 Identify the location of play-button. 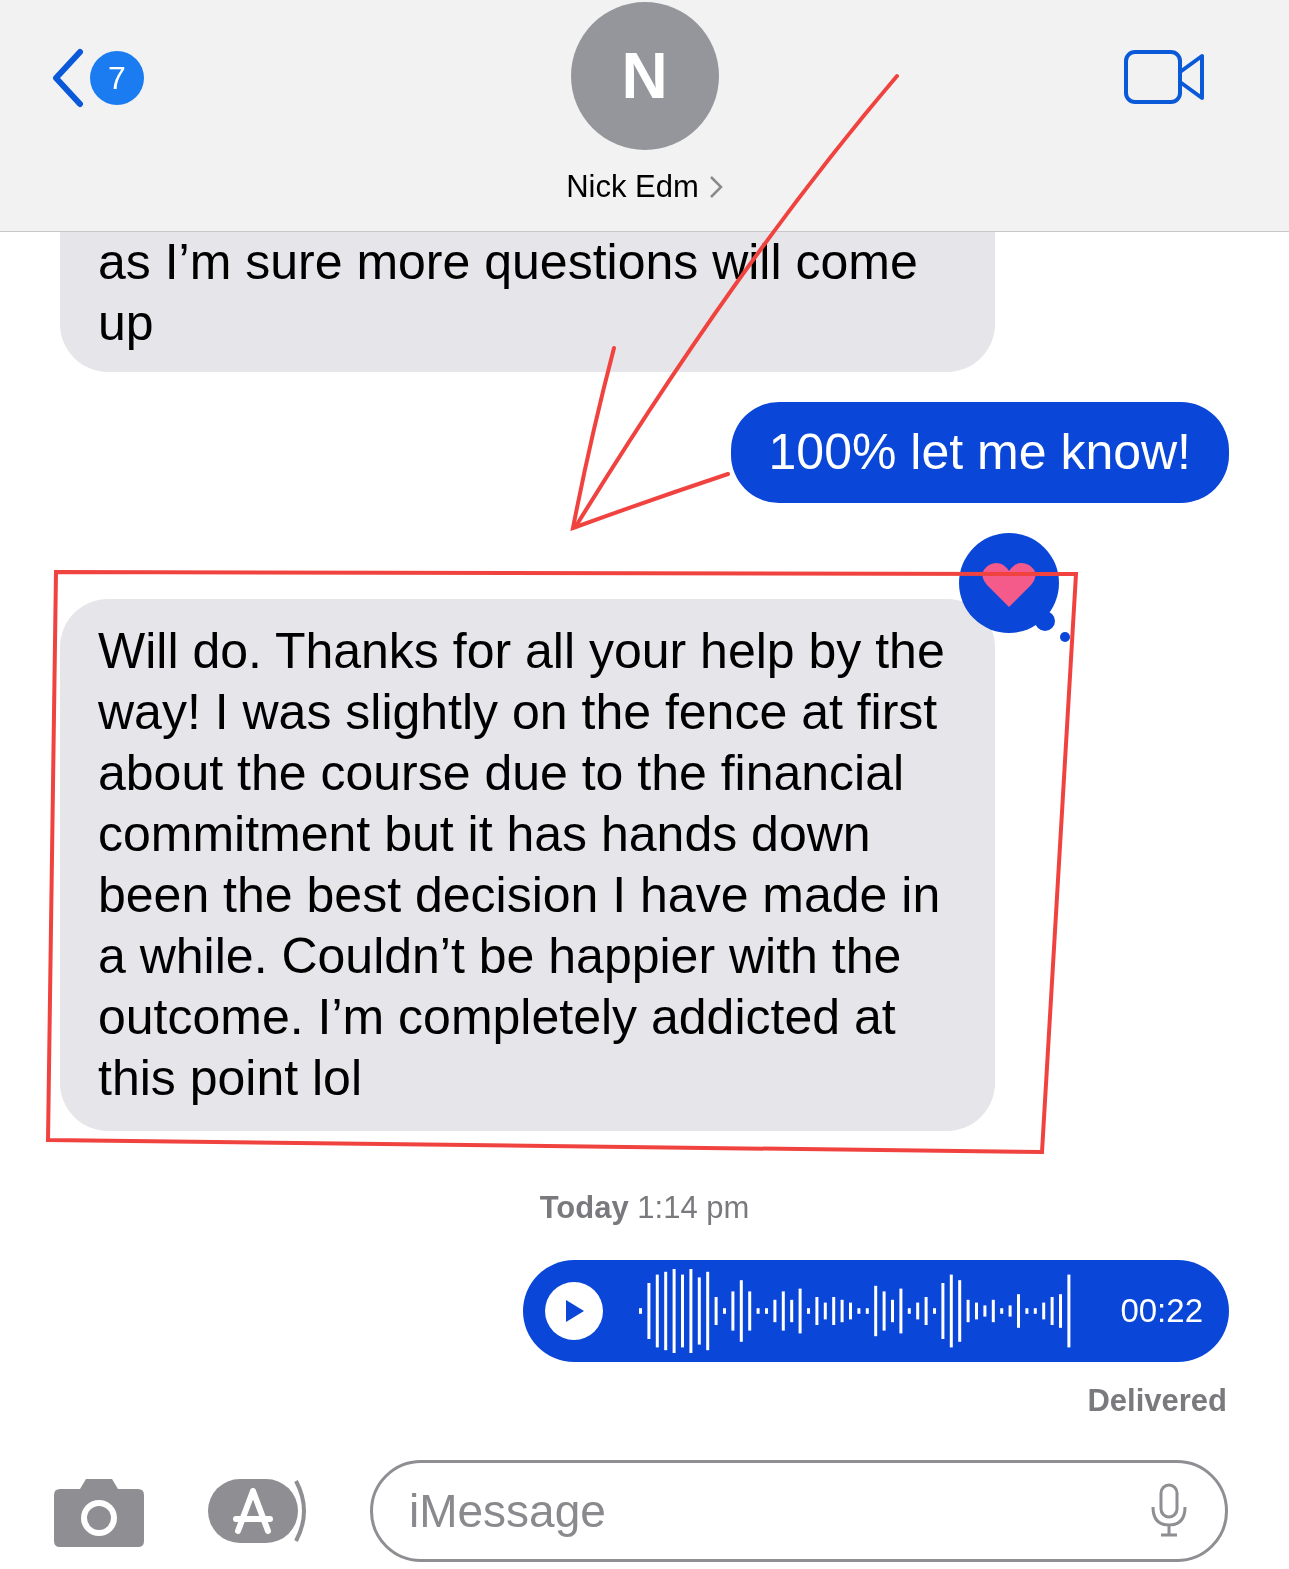
(574, 1310).